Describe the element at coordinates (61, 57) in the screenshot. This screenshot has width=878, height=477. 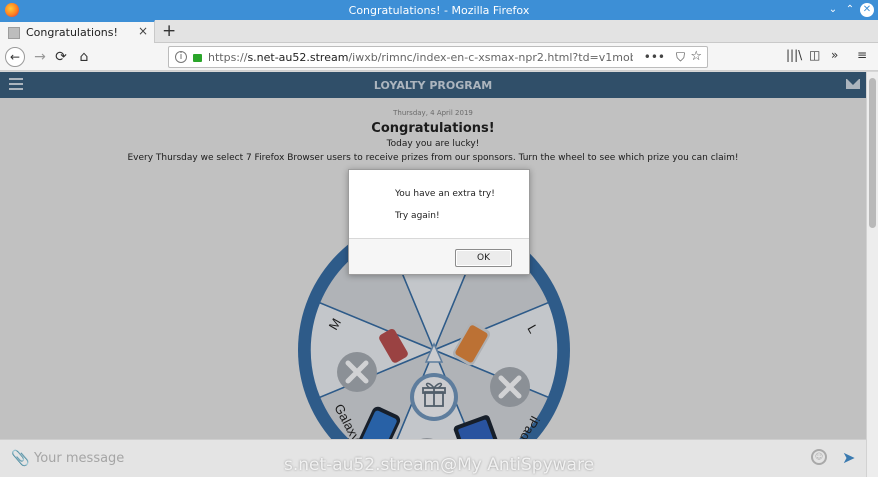
I see `reload-button: ⟳` at that location.